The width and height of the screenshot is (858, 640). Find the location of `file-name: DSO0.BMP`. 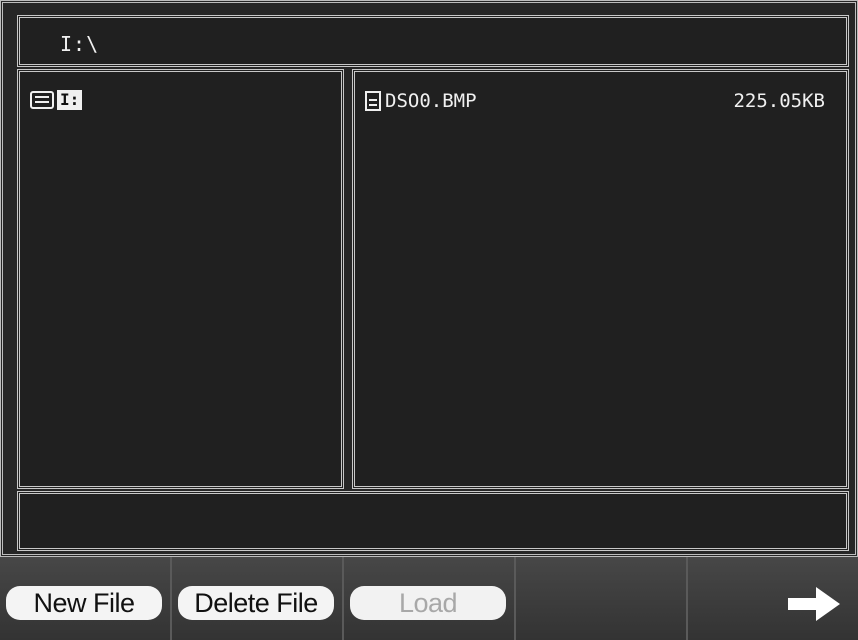

file-name: DSO0.BMP is located at coordinates (431, 101).